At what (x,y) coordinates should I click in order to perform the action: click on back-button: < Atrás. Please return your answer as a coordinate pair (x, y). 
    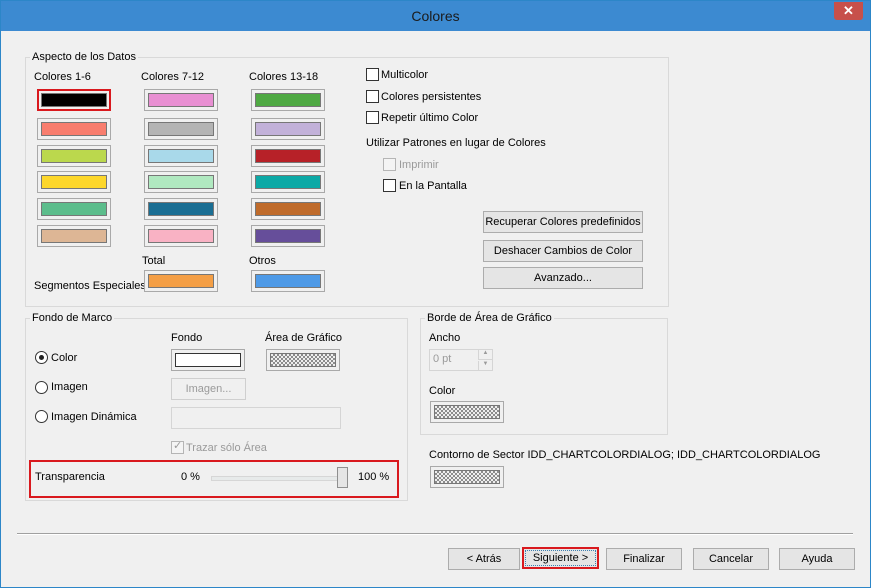
    Looking at the image, I should click on (484, 559).